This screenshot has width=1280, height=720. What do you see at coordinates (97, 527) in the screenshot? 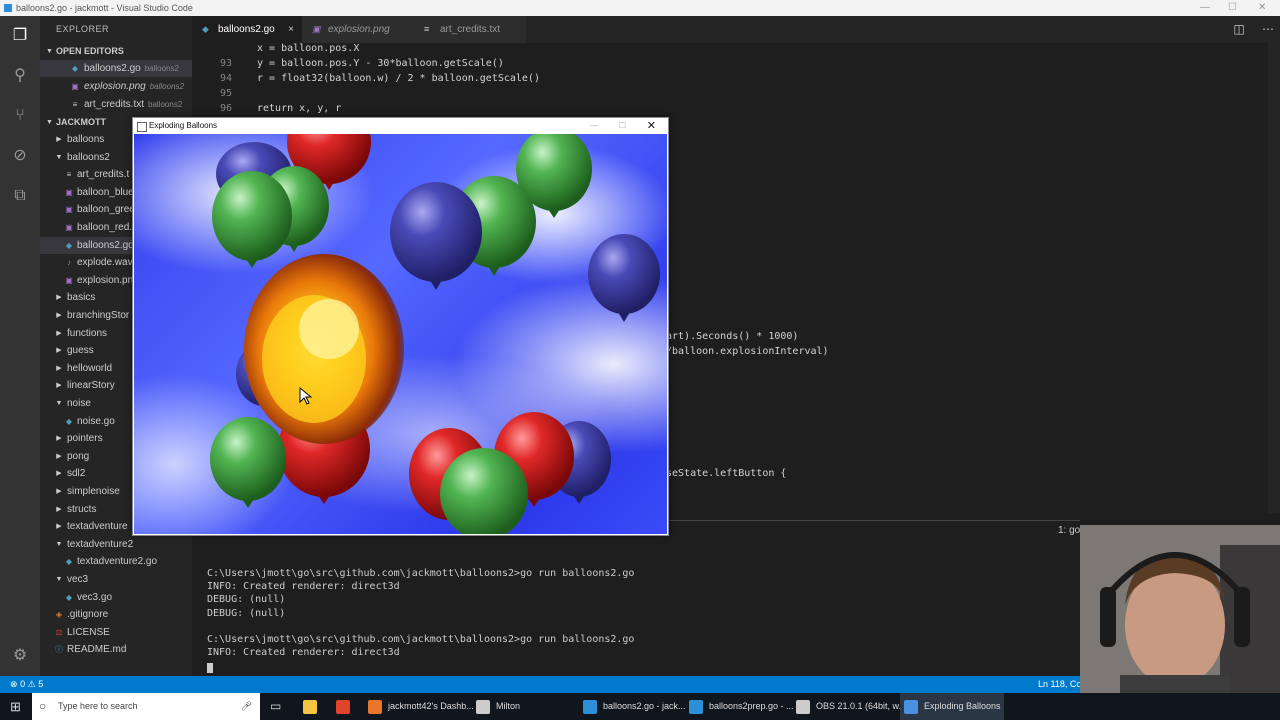
I see `tree-item-label: textadventure` at bounding box center [97, 527].